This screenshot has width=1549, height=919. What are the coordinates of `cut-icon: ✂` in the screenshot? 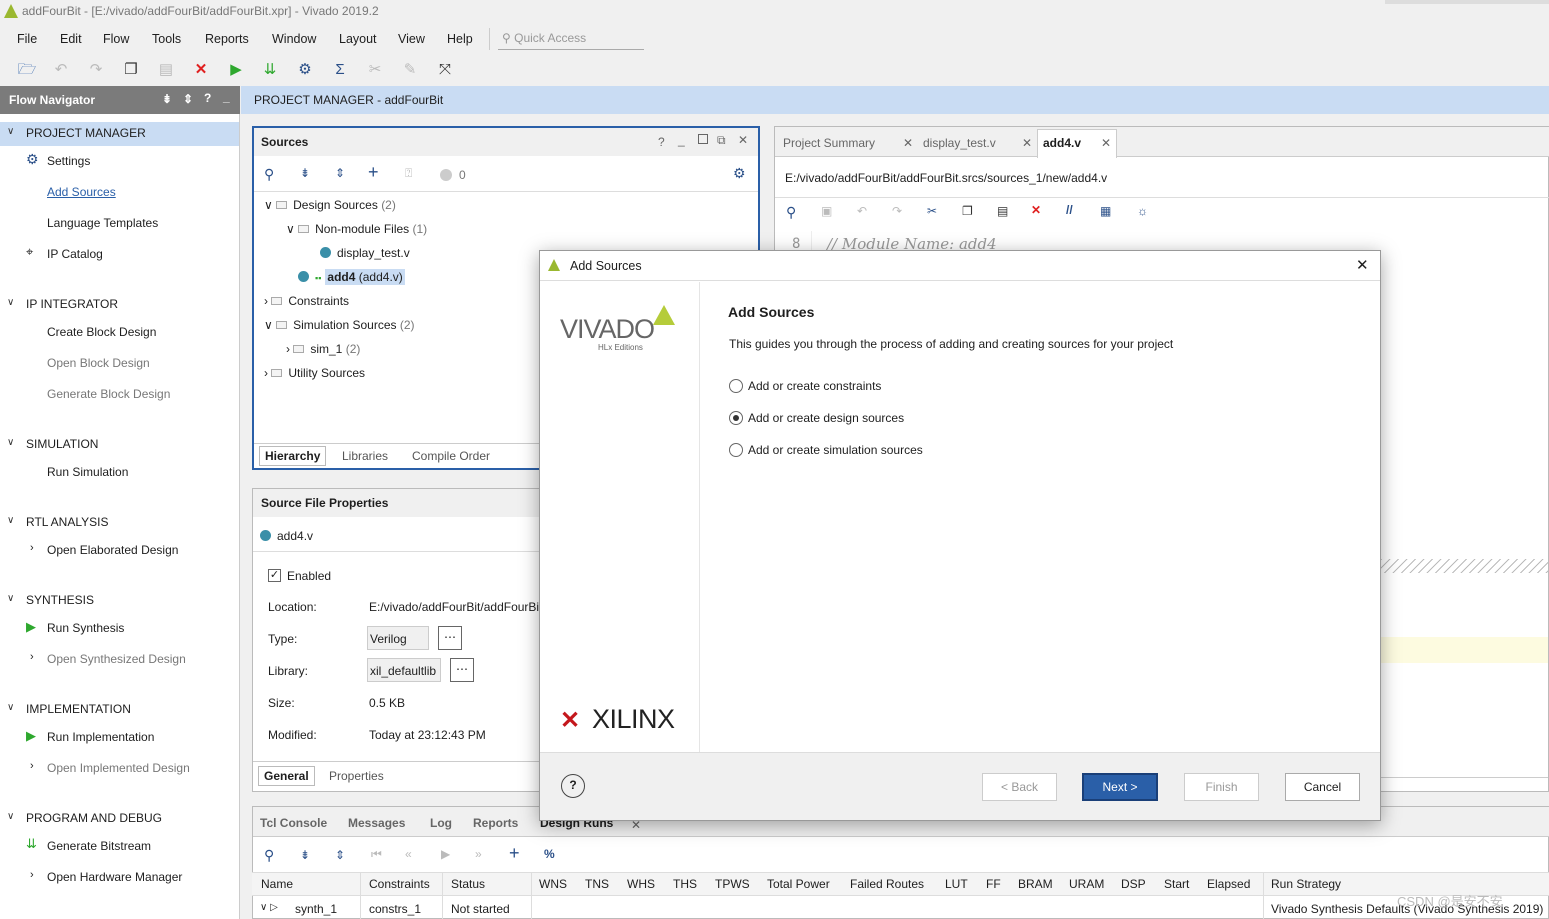 It's located at (932, 211).